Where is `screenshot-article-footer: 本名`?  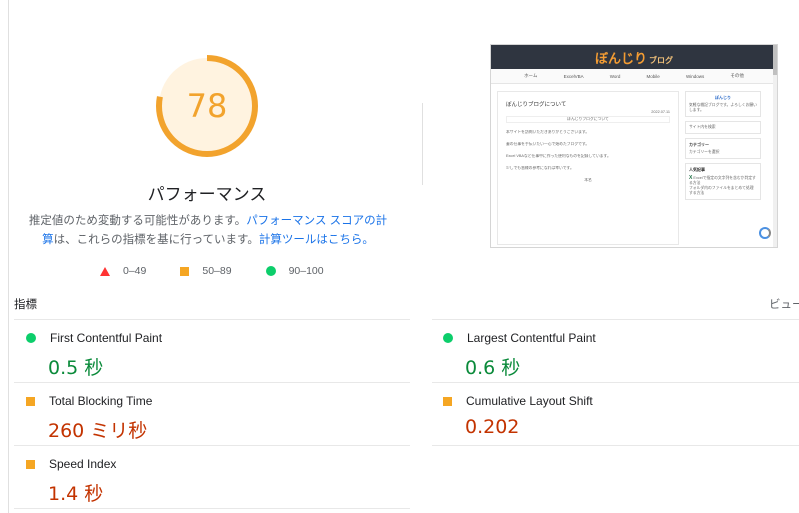
screenshot-article-footer: 本名 is located at coordinates (588, 180).